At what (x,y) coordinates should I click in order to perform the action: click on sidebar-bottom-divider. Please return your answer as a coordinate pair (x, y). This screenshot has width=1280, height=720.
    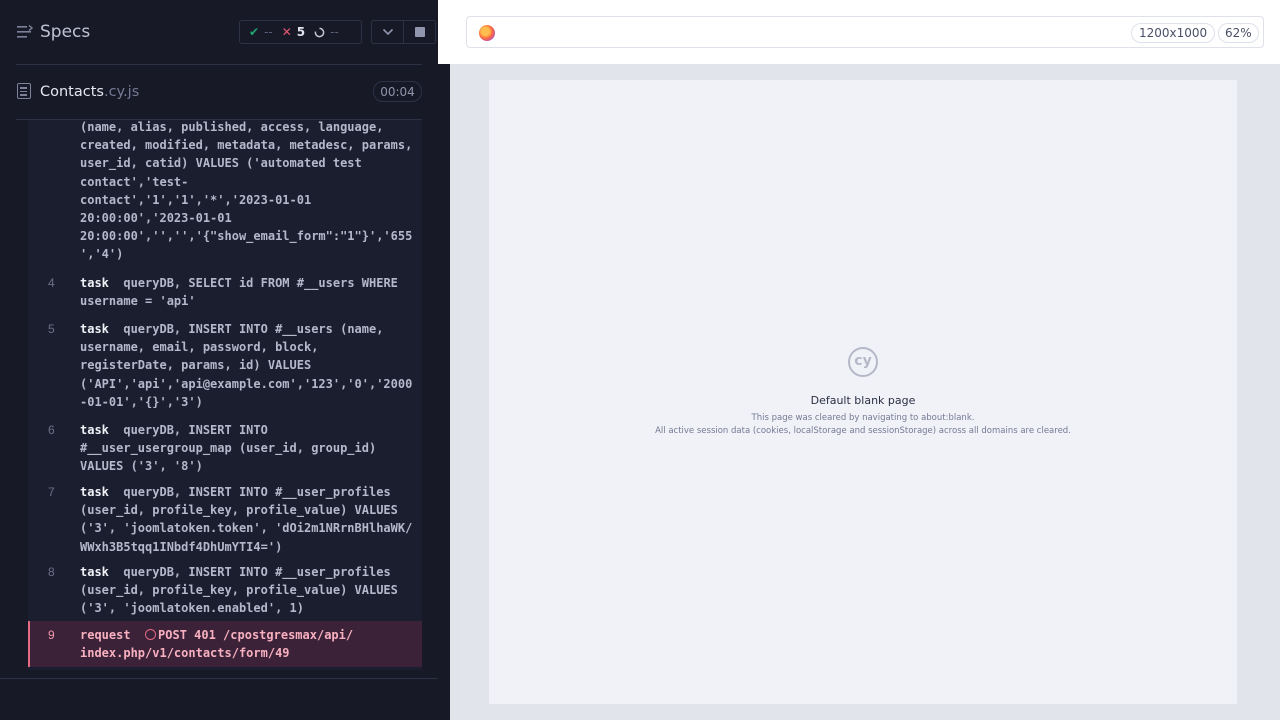
    Looking at the image, I should click on (219, 678).